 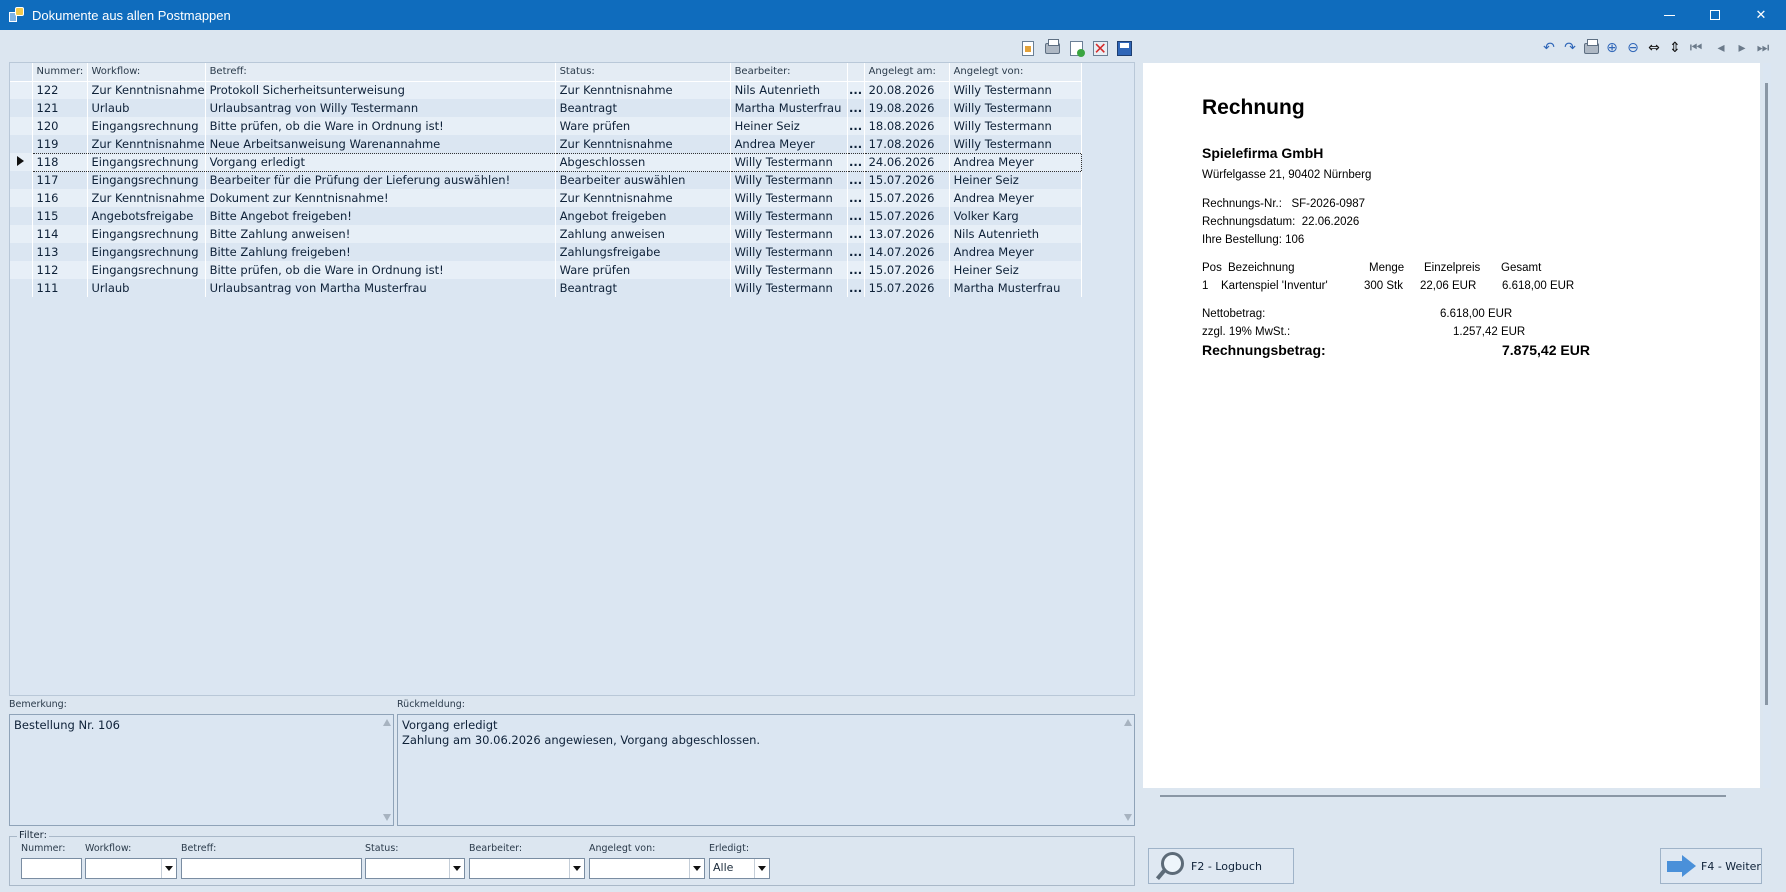 I want to click on col-betreff: Betreff:, so click(x=380, y=72).